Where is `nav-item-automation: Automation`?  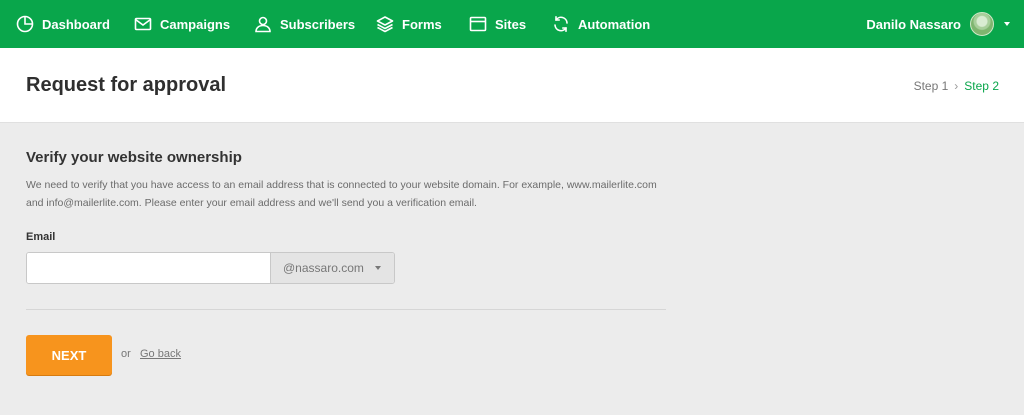
nav-item-automation: Automation is located at coordinates (601, 24).